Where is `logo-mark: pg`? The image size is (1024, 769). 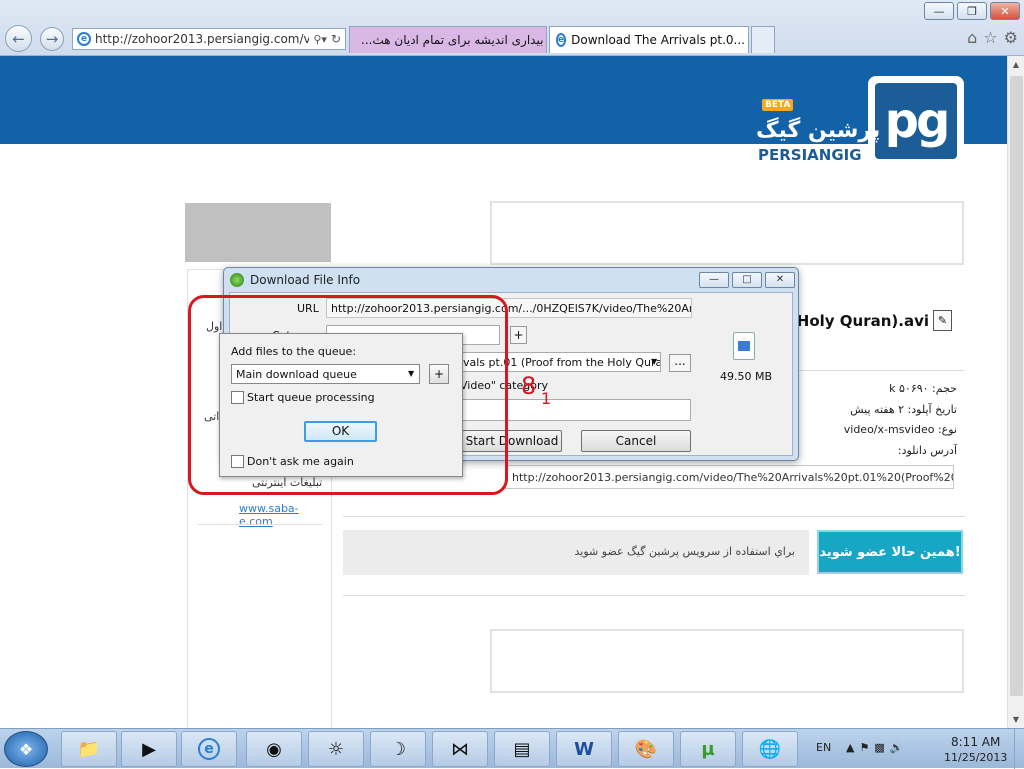 logo-mark: pg is located at coordinates (916, 121).